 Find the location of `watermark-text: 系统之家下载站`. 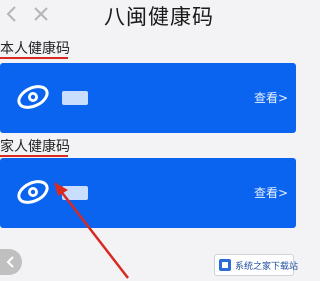

watermark-text: 系统之家下载站 is located at coordinates (267, 267).